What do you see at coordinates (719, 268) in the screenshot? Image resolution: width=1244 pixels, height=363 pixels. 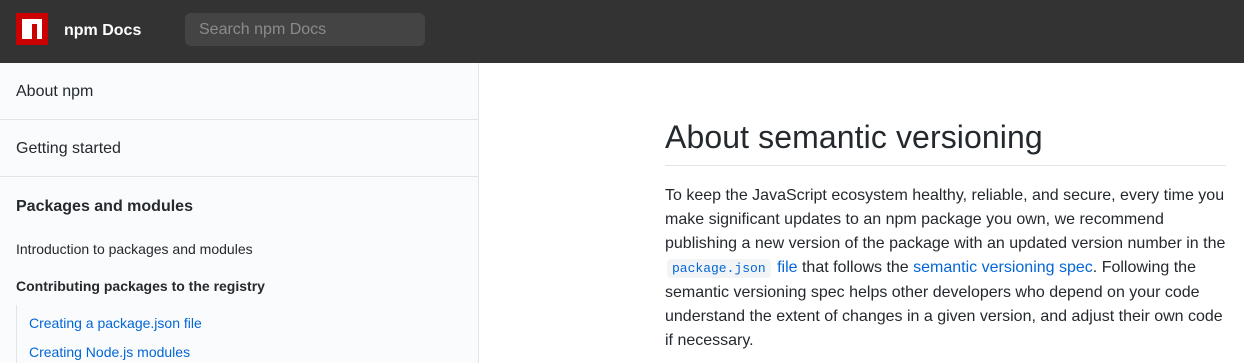 I see `package-json-code: package.json` at bounding box center [719, 268].